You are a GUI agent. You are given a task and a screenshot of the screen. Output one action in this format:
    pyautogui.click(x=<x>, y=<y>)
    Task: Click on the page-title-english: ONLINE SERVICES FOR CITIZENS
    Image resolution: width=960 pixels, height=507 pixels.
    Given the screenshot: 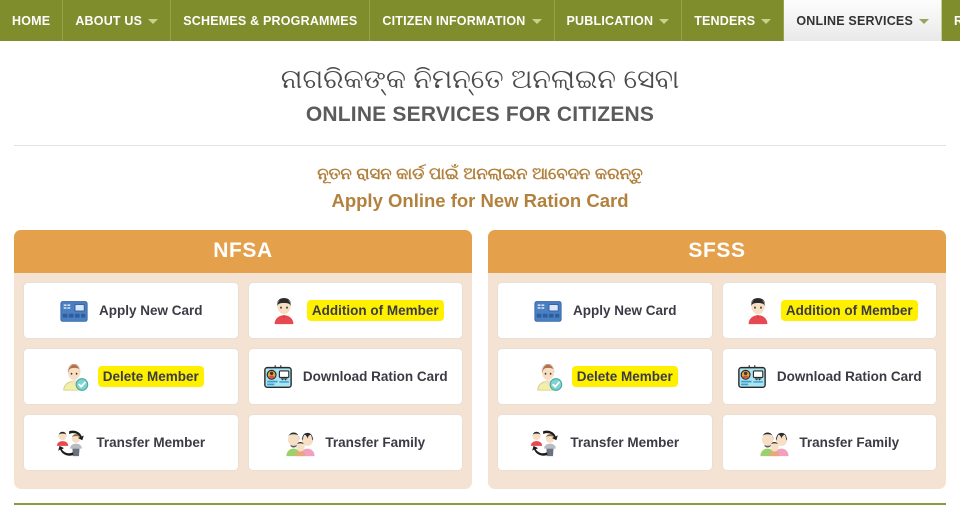 What is the action you would take?
    pyautogui.click(x=480, y=114)
    